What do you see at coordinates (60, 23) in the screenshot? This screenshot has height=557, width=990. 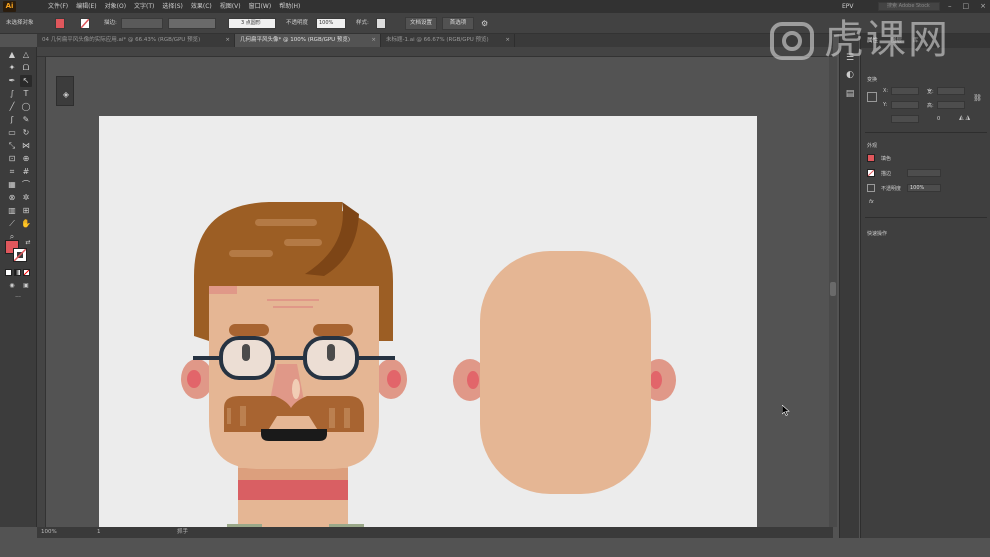 I see `fill-color-swatch` at bounding box center [60, 23].